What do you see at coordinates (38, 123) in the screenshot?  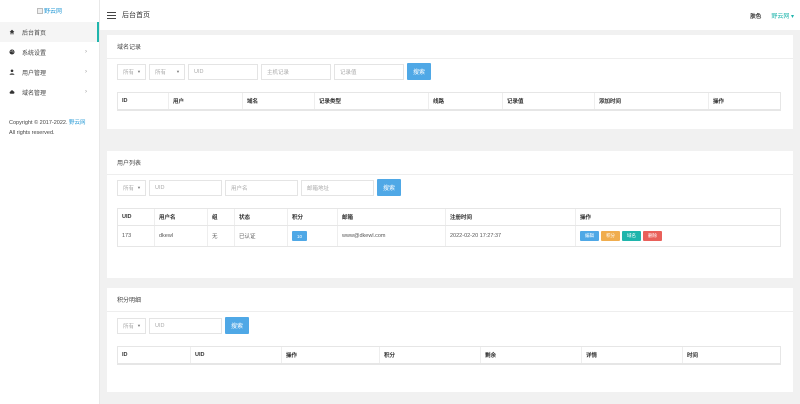 I see `copyright-text: Copyright © 2017-2022.` at bounding box center [38, 123].